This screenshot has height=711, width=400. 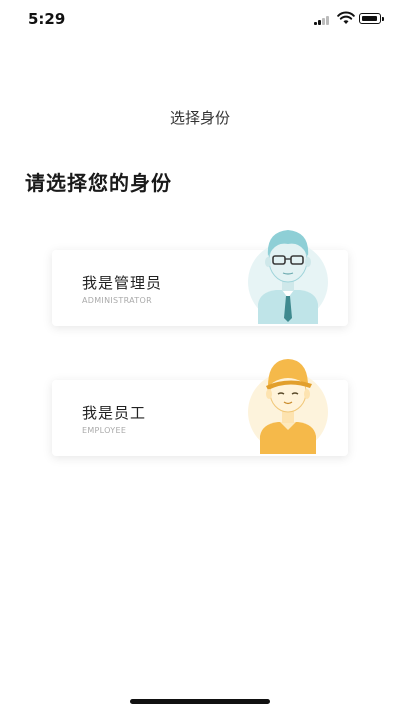 What do you see at coordinates (200, 701) in the screenshot?
I see `home-indicator` at bounding box center [200, 701].